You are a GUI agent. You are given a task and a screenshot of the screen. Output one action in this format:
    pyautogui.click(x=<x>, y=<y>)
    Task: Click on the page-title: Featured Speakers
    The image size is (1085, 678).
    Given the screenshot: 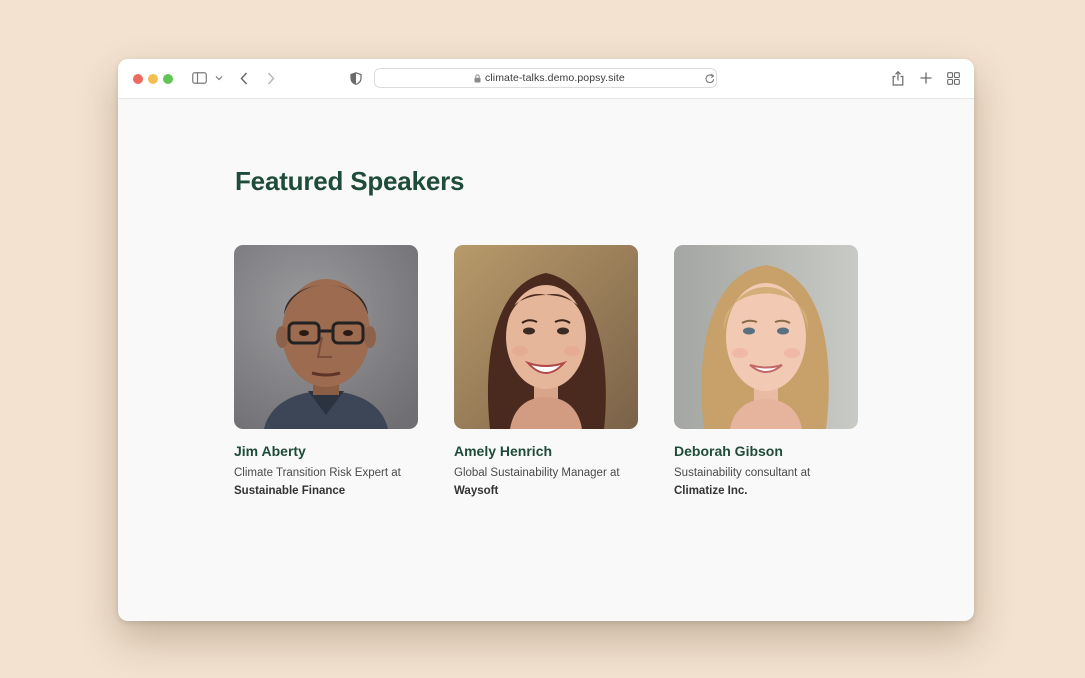 What is the action you would take?
    pyautogui.click(x=350, y=181)
    